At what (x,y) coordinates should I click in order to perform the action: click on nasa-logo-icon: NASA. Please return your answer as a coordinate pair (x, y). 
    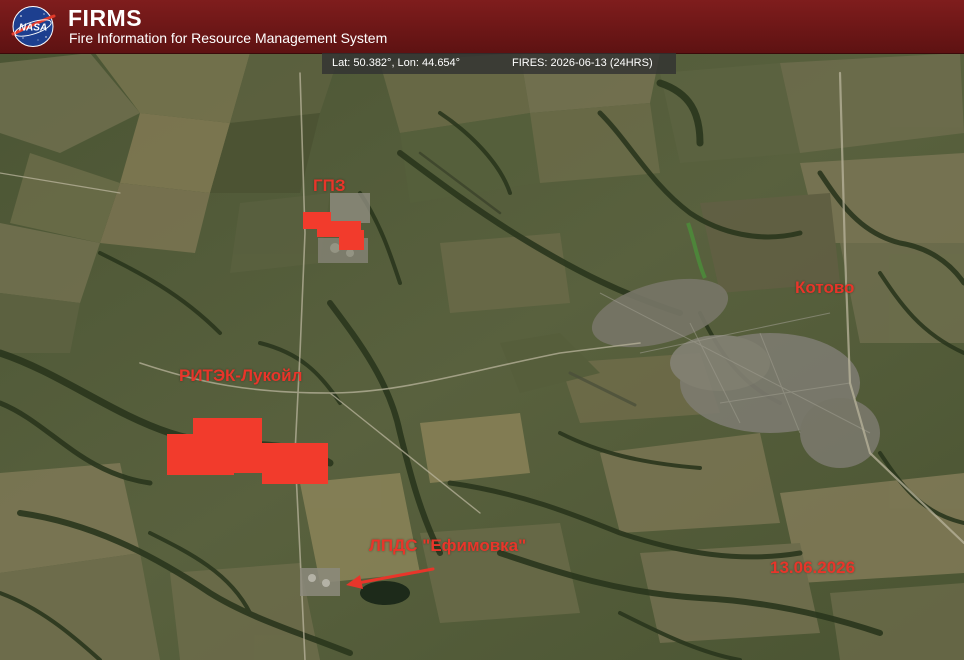
    Looking at the image, I should click on (33, 26).